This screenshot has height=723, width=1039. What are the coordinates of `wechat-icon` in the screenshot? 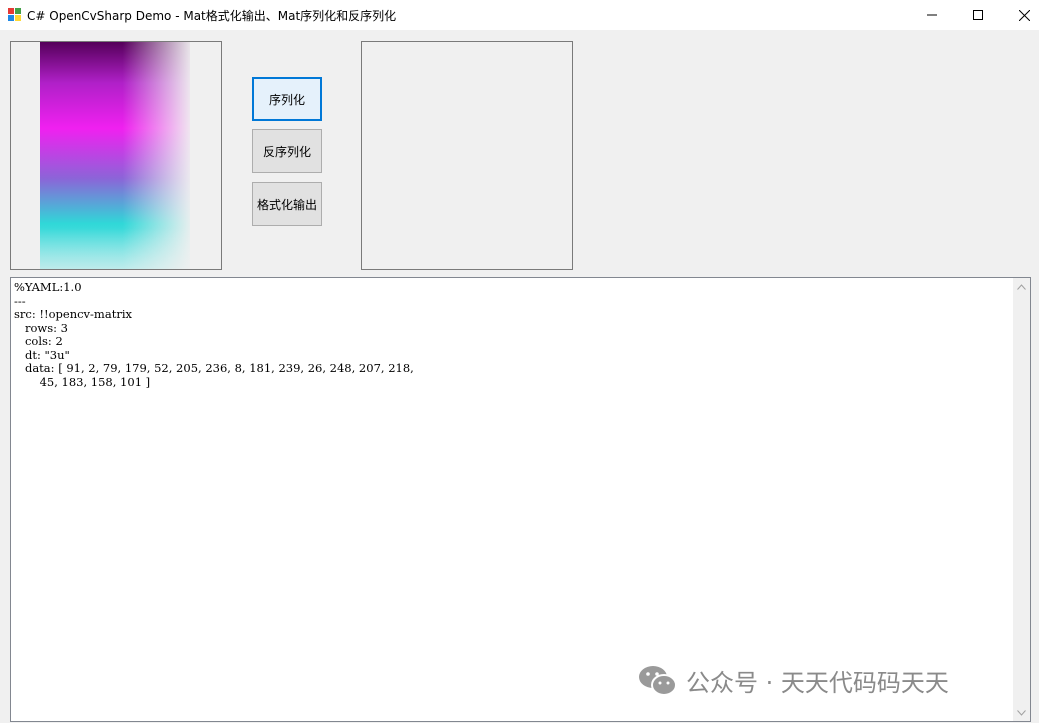 It's located at (658, 680).